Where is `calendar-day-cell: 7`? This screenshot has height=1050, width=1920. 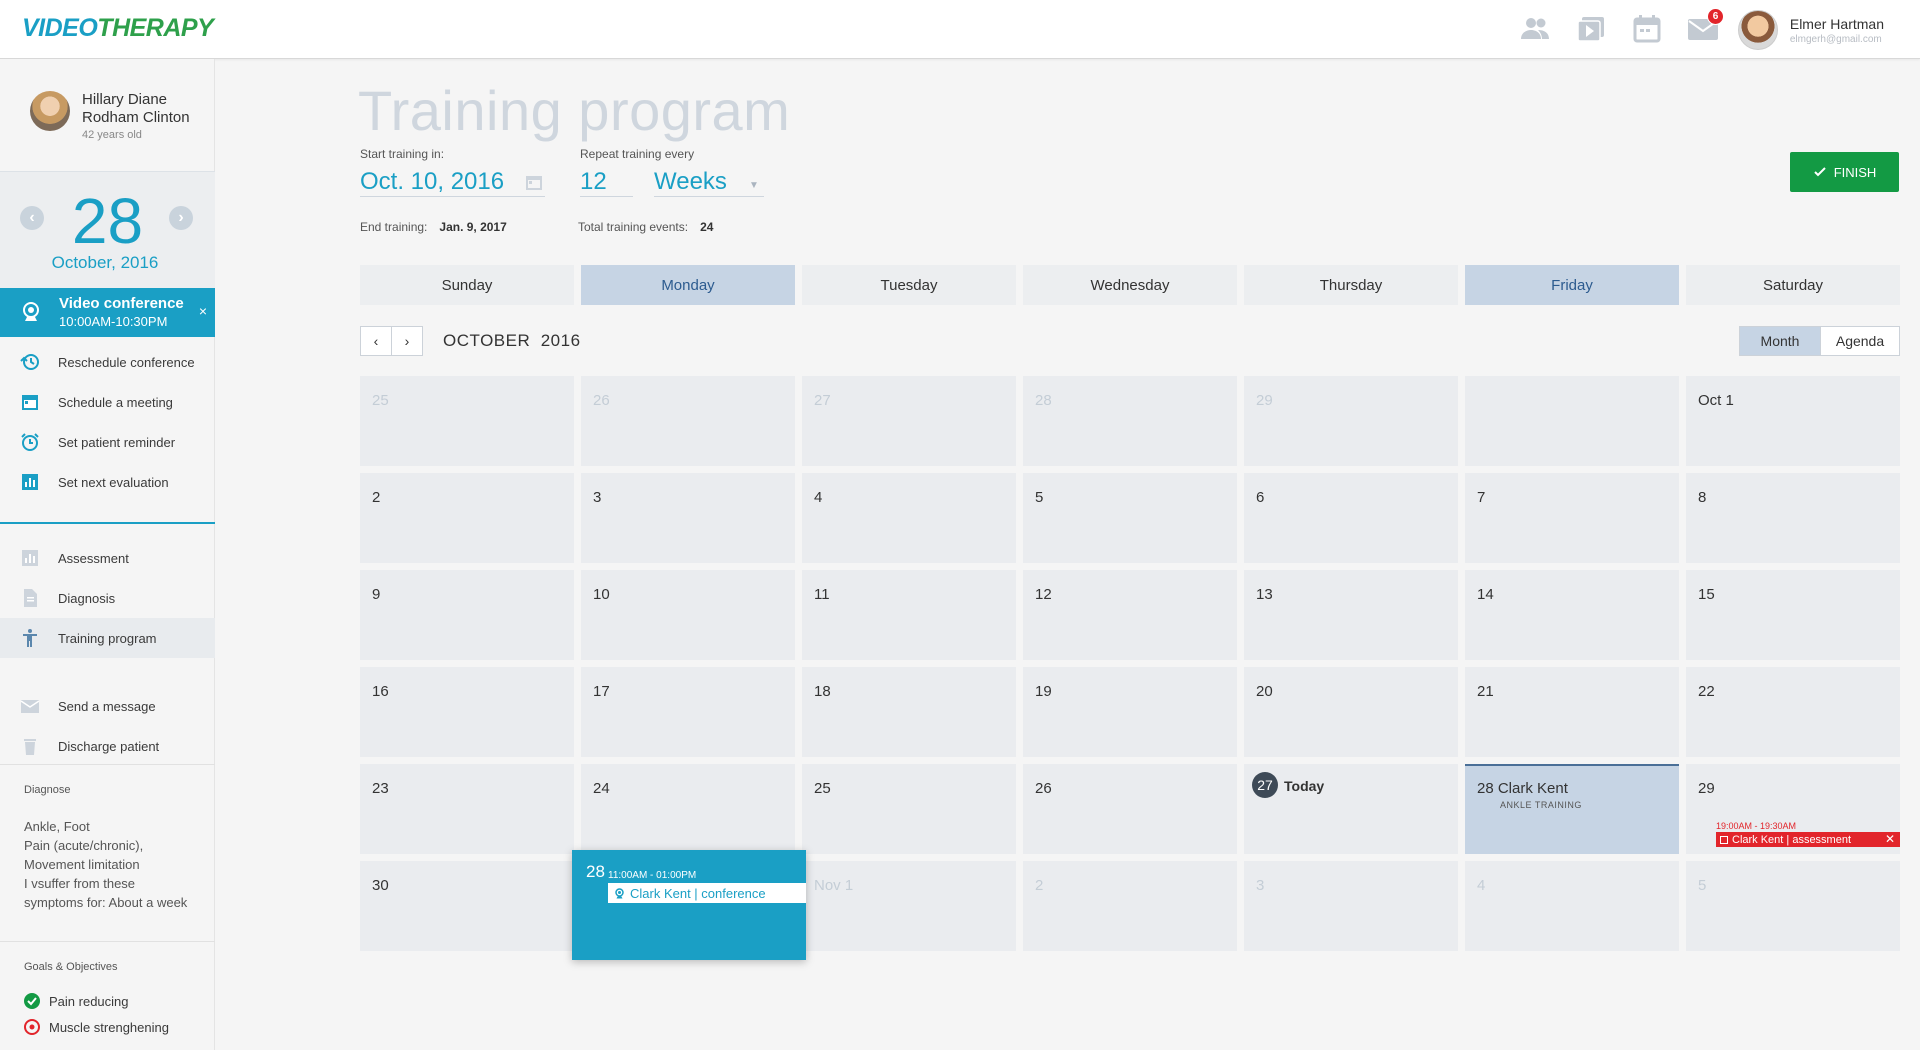 calendar-day-cell: 7 is located at coordinates (1572, 518).